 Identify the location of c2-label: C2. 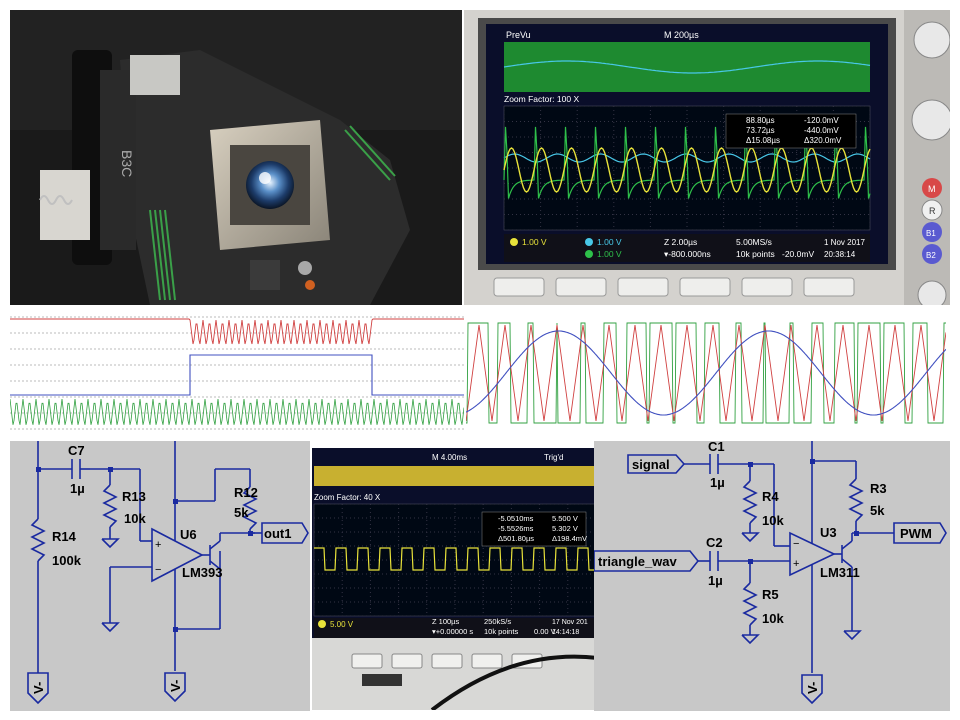
(714, 542).